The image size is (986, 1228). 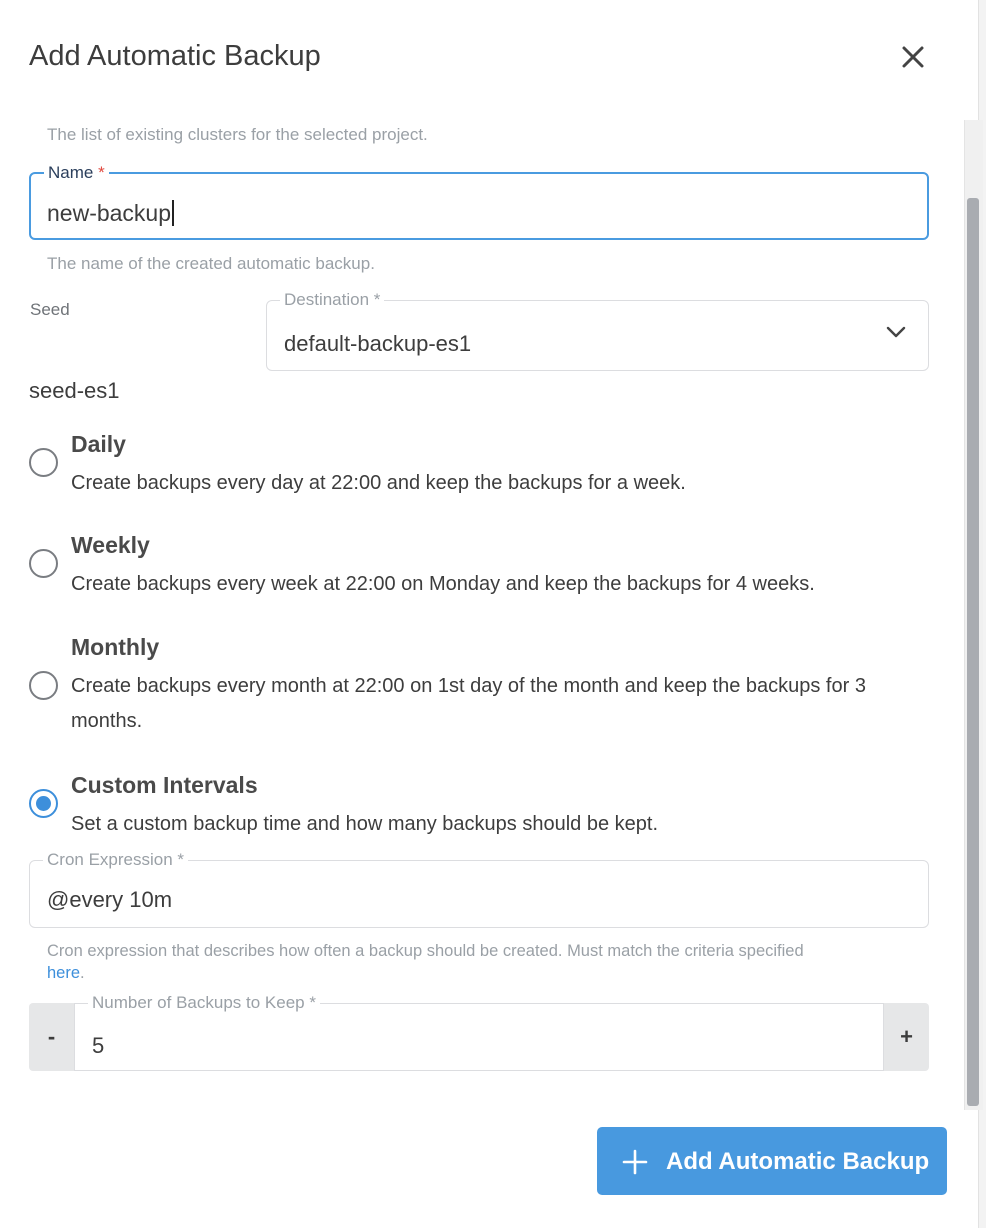 What do you see at coordinates (98, 1046) in the screenshot?
I see `backups-to-keep-input: 5` at bounding box center [98, 1046].